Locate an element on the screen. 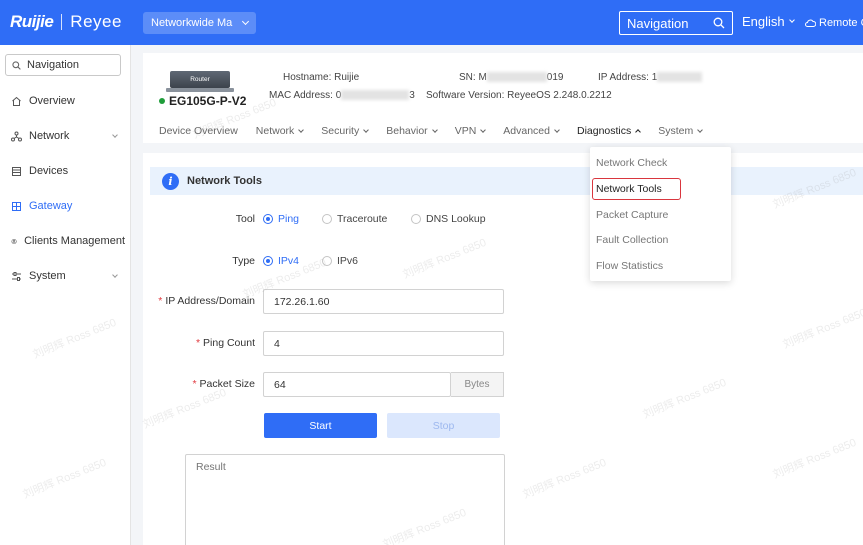  gateway-icon is located at coordinates (16, 206).